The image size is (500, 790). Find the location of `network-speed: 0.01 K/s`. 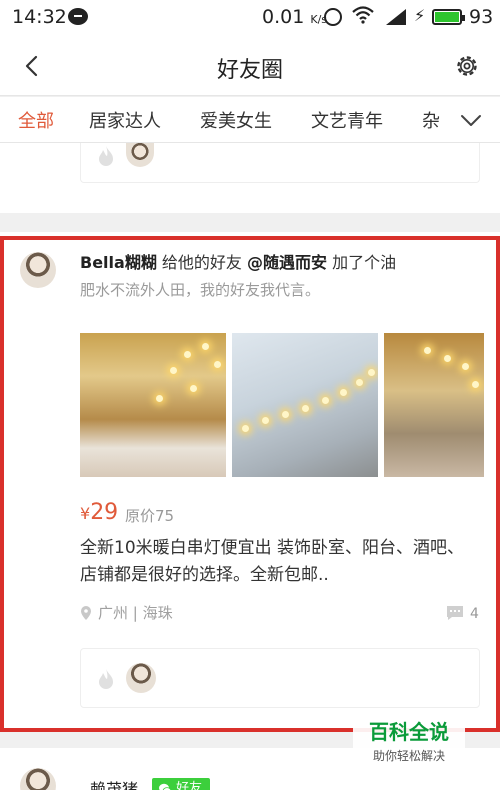

network-speed: 0.01 K/s is located at coordinates (295, 17).